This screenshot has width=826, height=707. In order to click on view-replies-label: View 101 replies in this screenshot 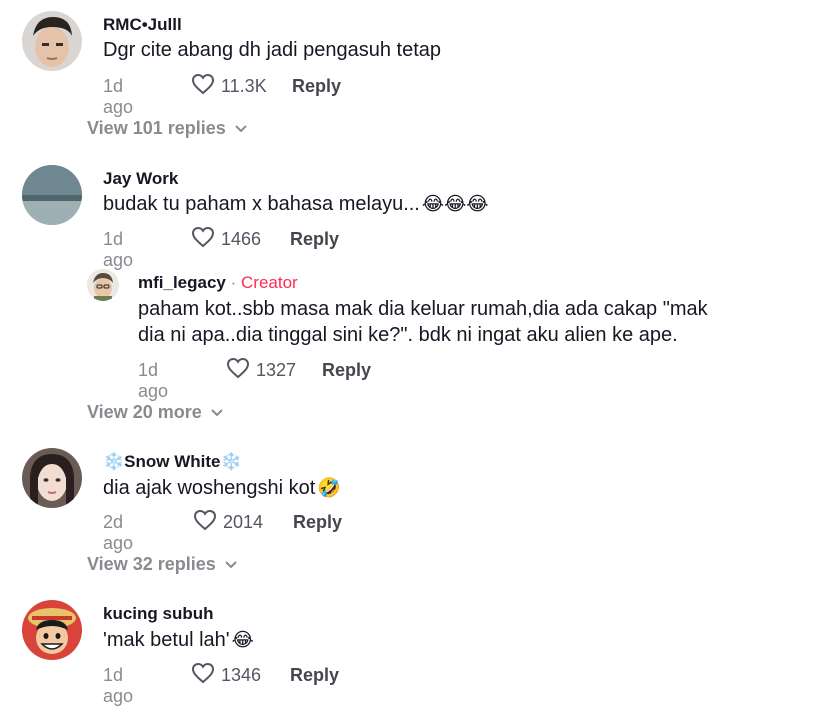, I will do `click(156, 128)`.